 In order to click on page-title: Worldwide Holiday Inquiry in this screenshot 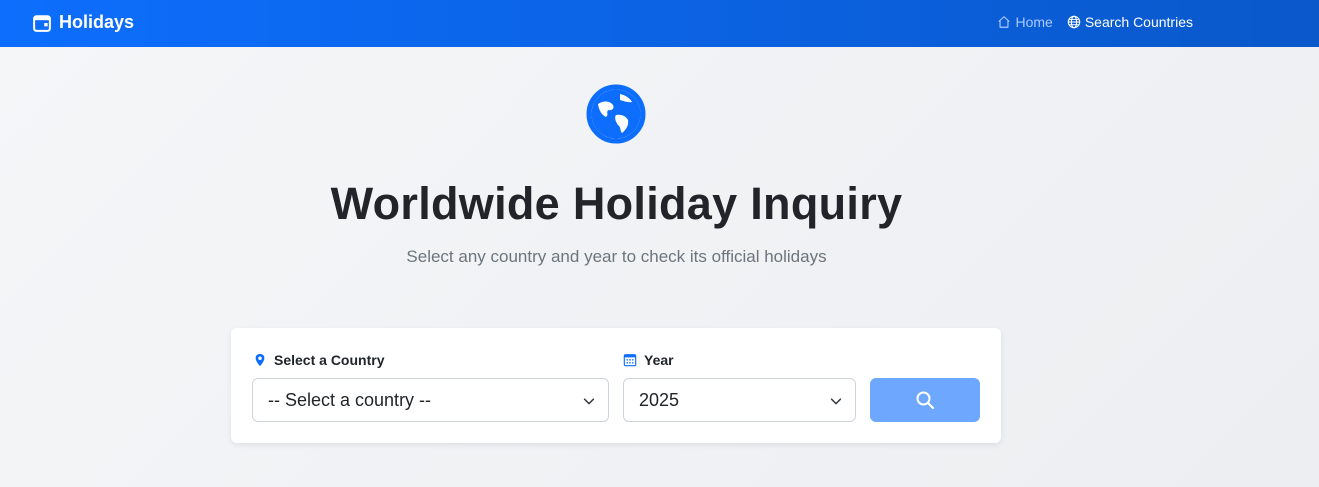, I will do `click(616, 203)`.